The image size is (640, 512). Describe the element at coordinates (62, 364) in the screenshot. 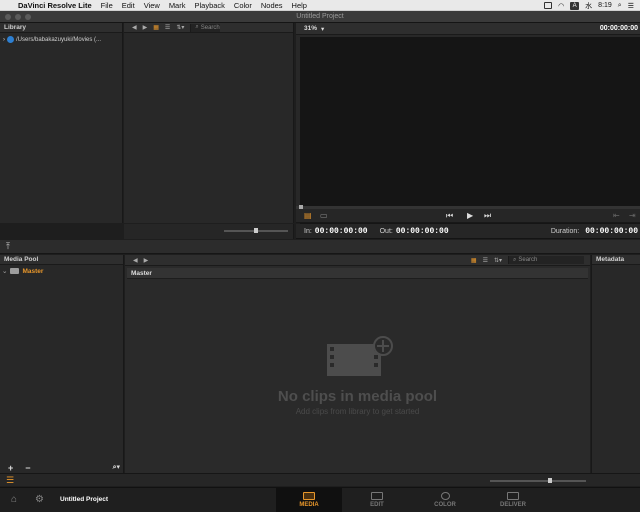

I see `media-pool-bins-panel: Media Pool ⌄ Master + − ⌕▾` at that location.